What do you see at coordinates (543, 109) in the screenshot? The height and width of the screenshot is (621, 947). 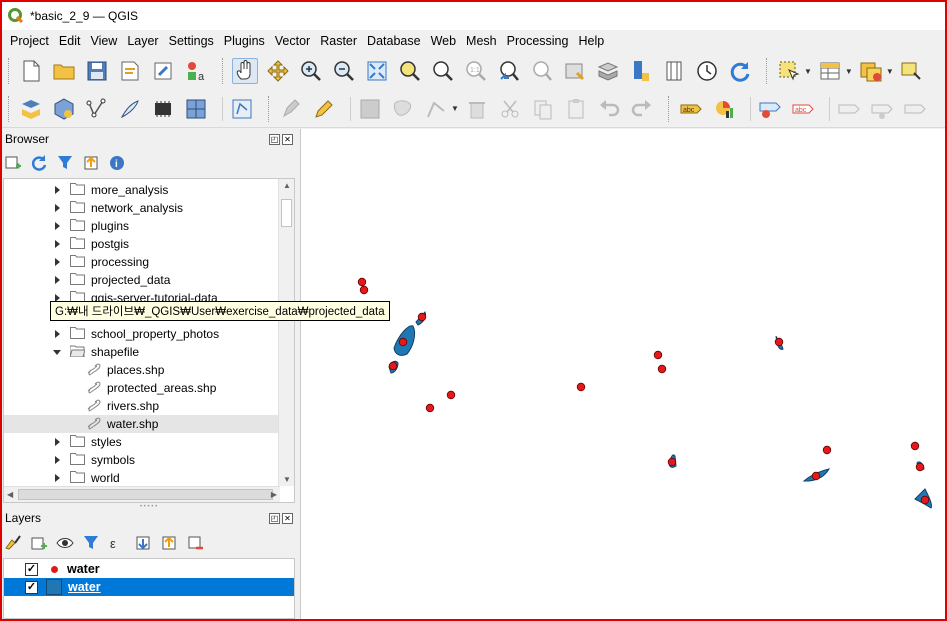 I see `copy-features-icon` at bounding box center [543, 109].